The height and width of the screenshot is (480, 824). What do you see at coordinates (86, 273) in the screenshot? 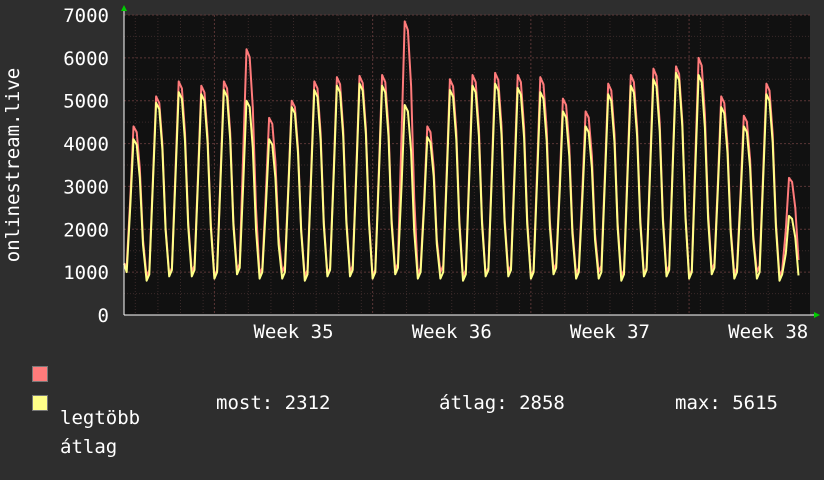
I see `y-tick-label: 1000` at bounding box center [86, 273].